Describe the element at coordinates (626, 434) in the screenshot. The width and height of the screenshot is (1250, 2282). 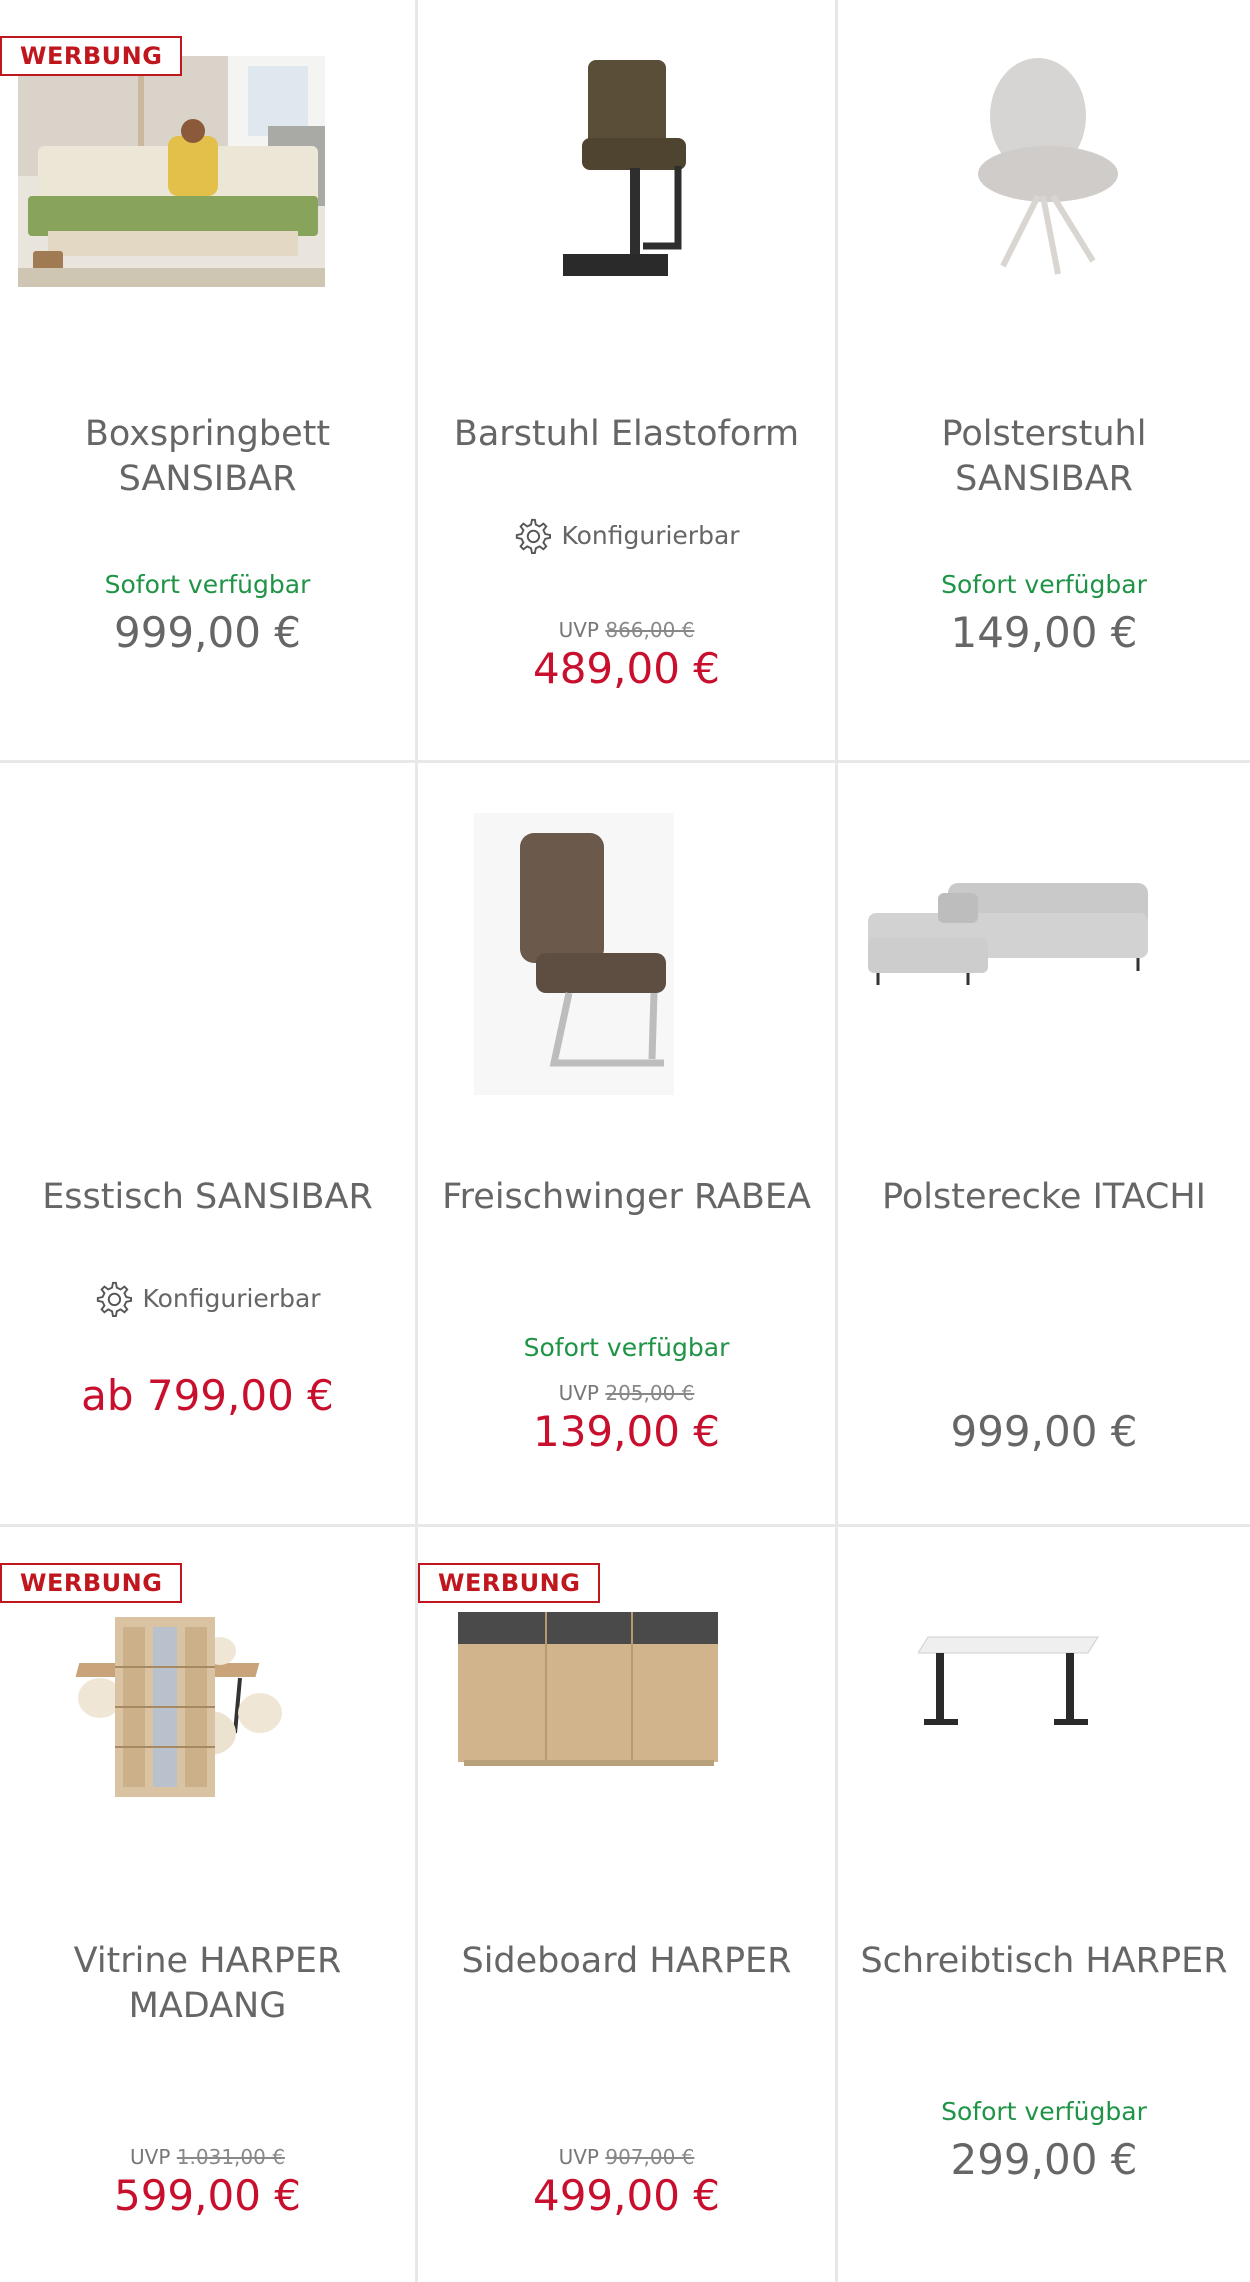
I see `product-name: Barstuhl Elastoform` at that location.